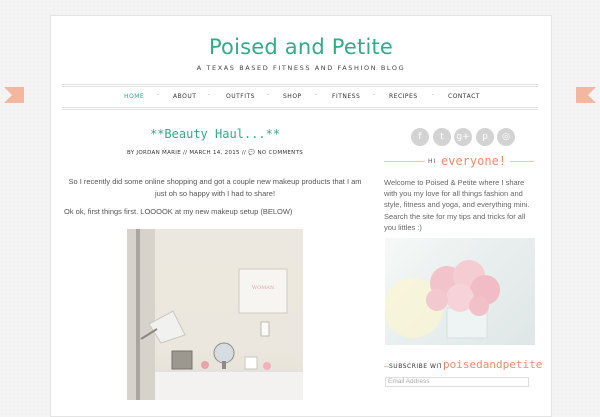 Image resolution: width=600 pixels, height=417 pixels. What do you see at coordinates (215, 134) in the screenshot?
I see `post-title: **Beauty Haul...**` at bounding box center [215, 134].